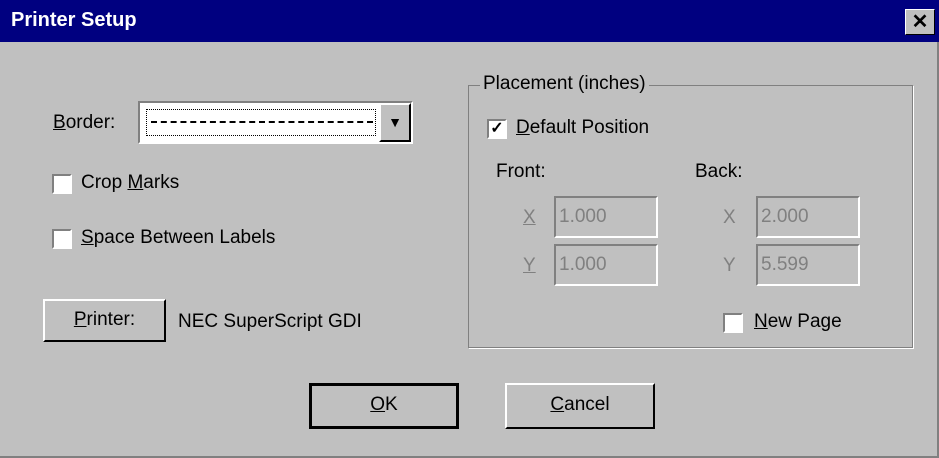 The width and height of the screenshot is (939, 458). What do you see at coordinates (521, 171) in the screenshot?
I see `front-label: Front:` at bounding box center [521, 171].